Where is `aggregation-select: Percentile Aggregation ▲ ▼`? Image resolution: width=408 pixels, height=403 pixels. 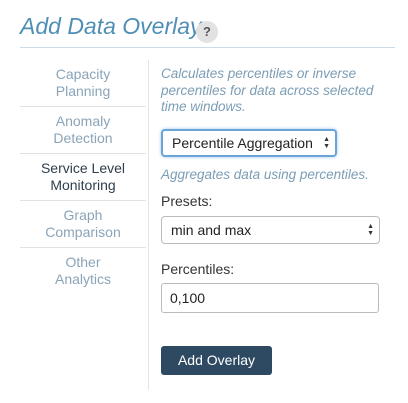
aggregation-select: Percentile Aggregation ▲ ▼ is located at coordinates (249, 143).